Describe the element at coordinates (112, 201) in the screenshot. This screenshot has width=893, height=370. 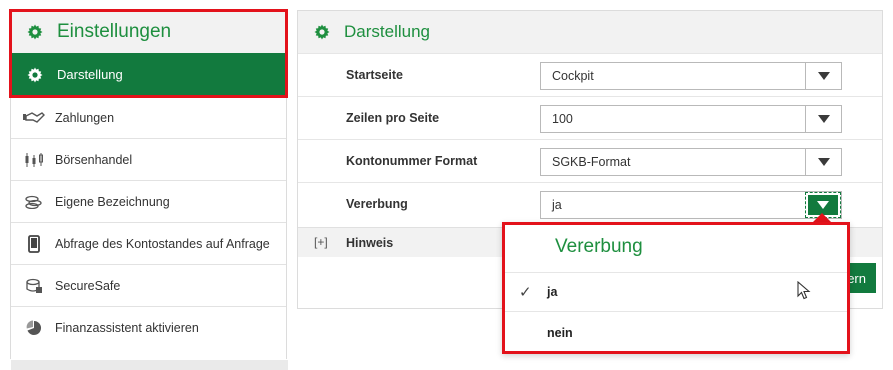
I see `sidebar-item-label: Eigene Bezeichnung` at that location.